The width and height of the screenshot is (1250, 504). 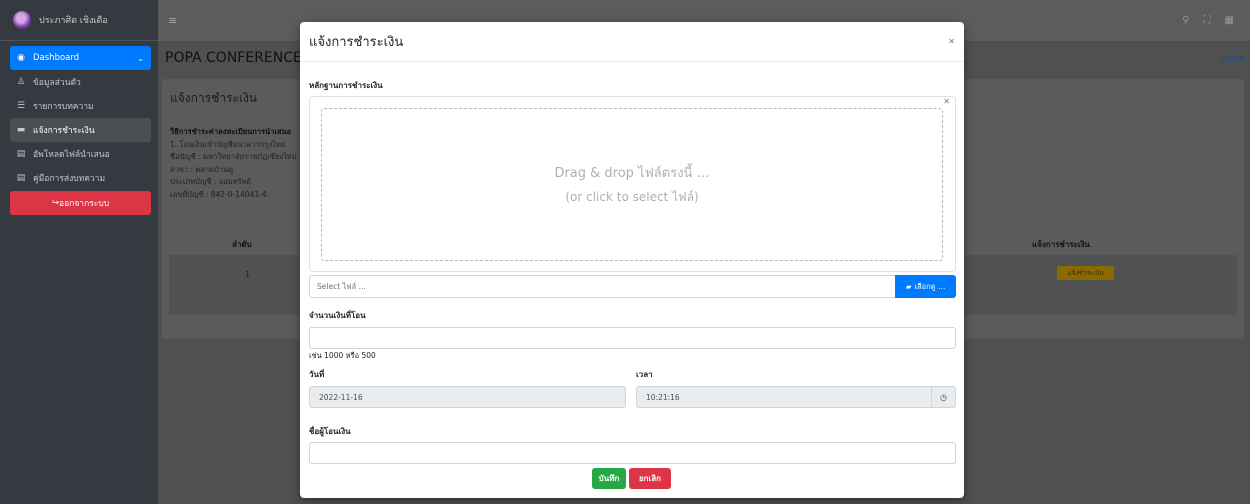 What do you see at coordinates (356, 42) in the screenshot?
I see `modal-title: แจ้งการชำระเงิน` at bounding box center [356, 42].